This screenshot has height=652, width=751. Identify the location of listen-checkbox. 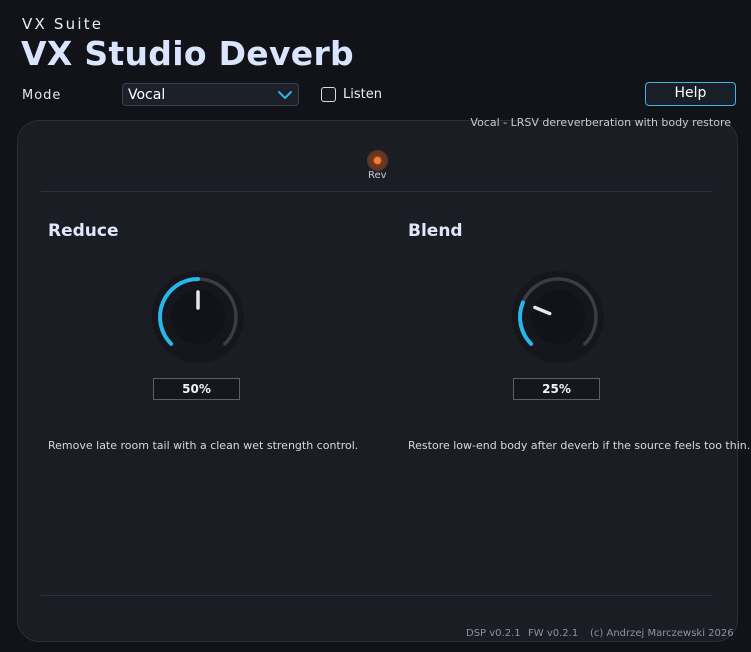
(328, 94).